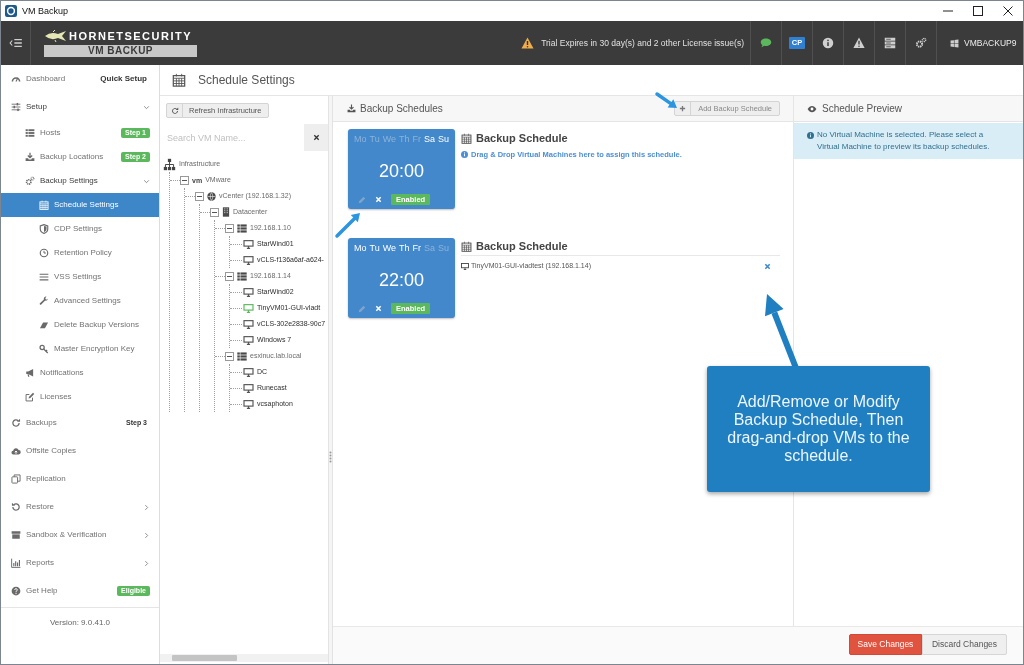 The image size is (1024, 665). I want to click on sidebar-item: Reports, so click(80, 563).